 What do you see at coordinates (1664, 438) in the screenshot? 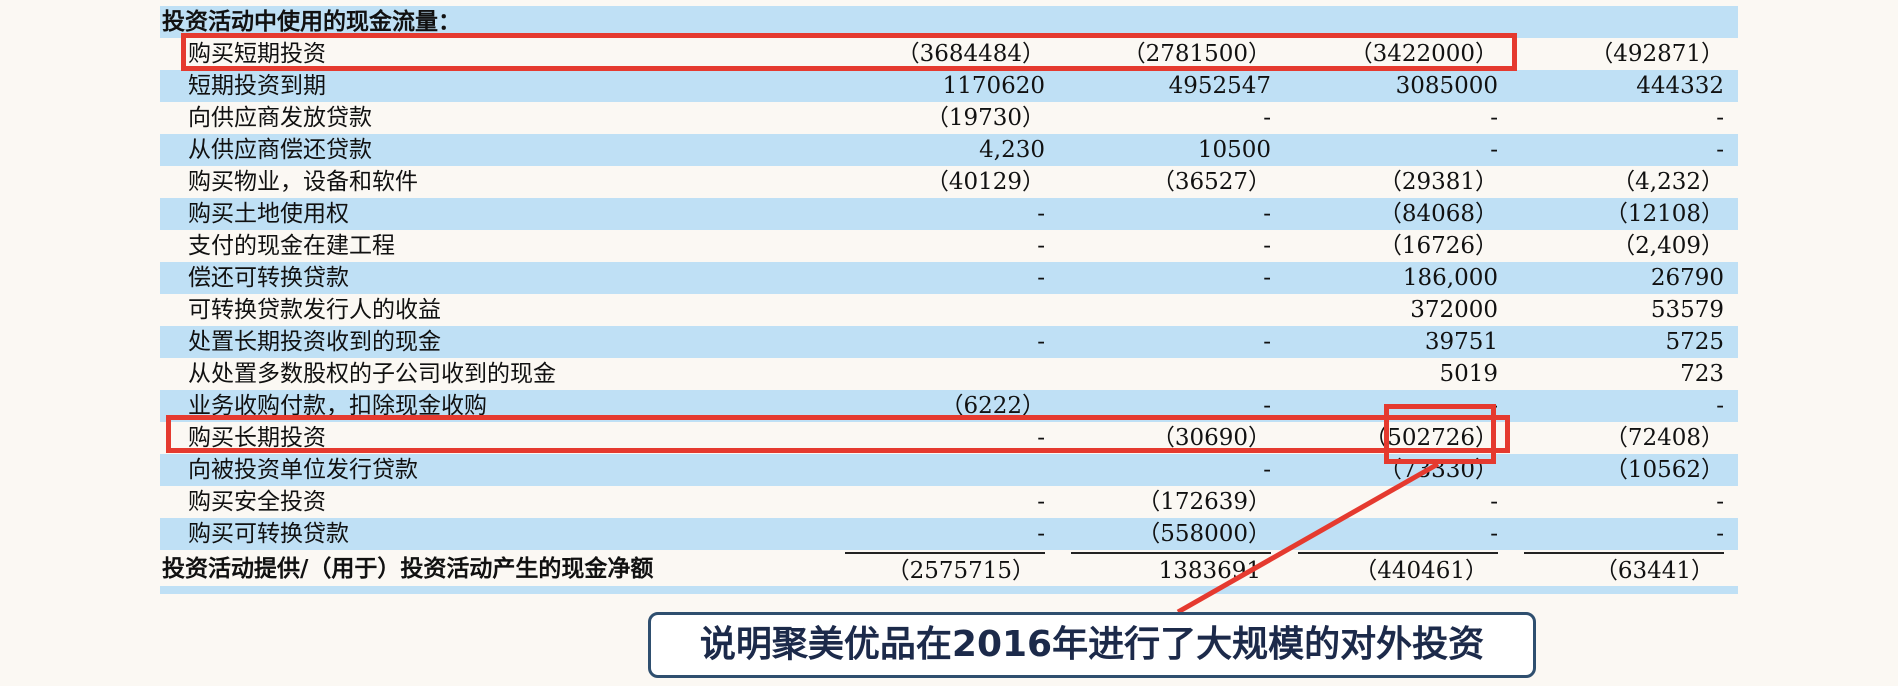
I see `cell-value: （72408）` at bounding box center [1664, 438].